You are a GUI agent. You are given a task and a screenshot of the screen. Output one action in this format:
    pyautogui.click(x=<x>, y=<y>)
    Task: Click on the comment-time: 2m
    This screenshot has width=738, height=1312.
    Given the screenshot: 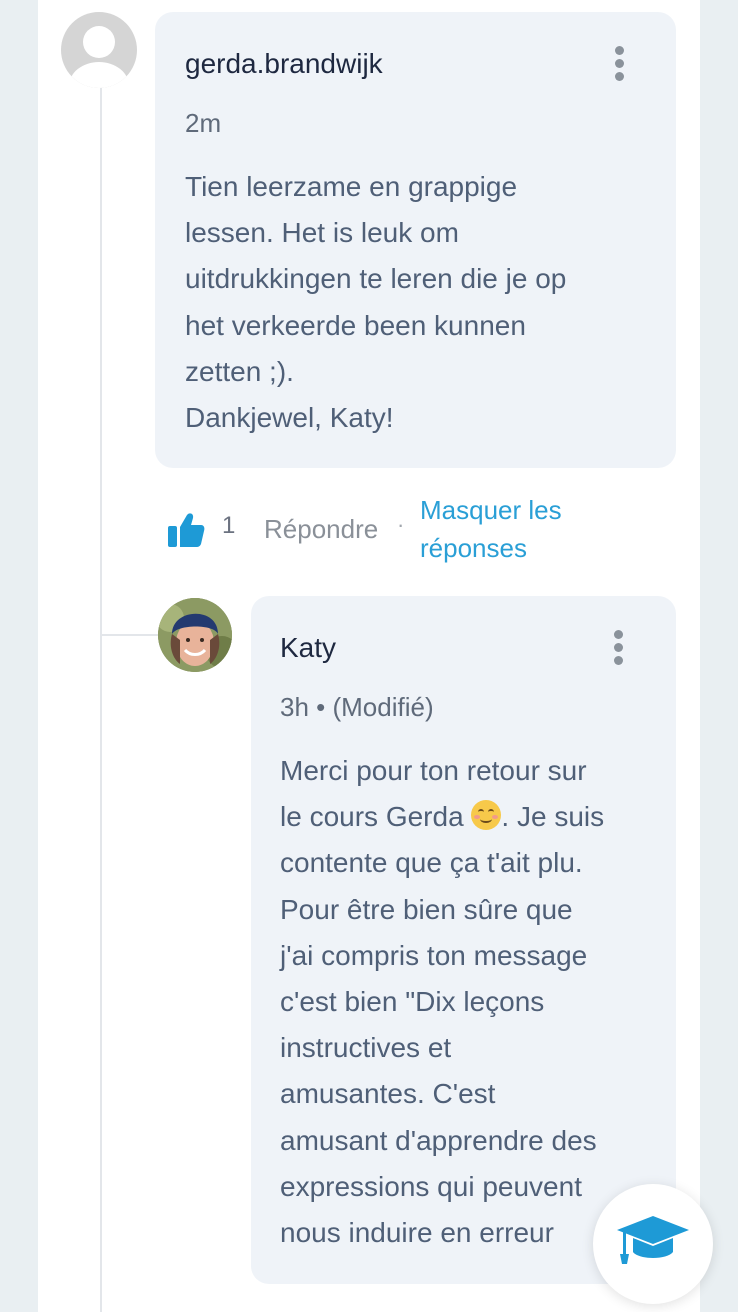 What is the action you would take?
    pyautogui.click(x=203, y=123)
    